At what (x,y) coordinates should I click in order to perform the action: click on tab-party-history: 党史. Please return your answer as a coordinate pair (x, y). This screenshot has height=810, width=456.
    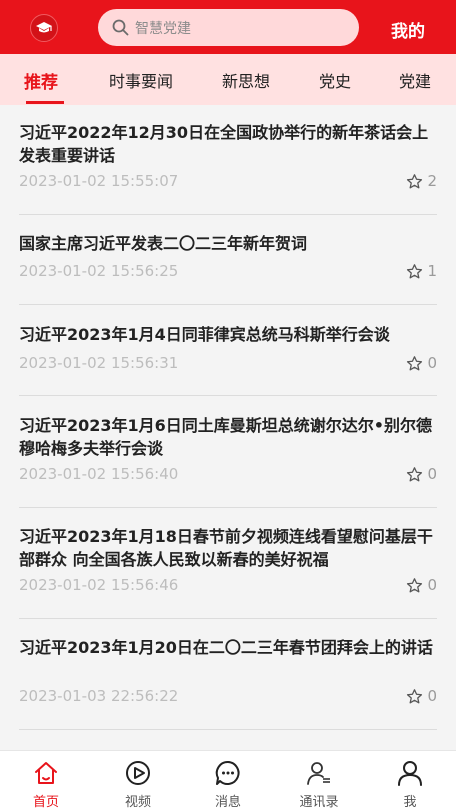
    Looking at the image, I should click on (335, 80).